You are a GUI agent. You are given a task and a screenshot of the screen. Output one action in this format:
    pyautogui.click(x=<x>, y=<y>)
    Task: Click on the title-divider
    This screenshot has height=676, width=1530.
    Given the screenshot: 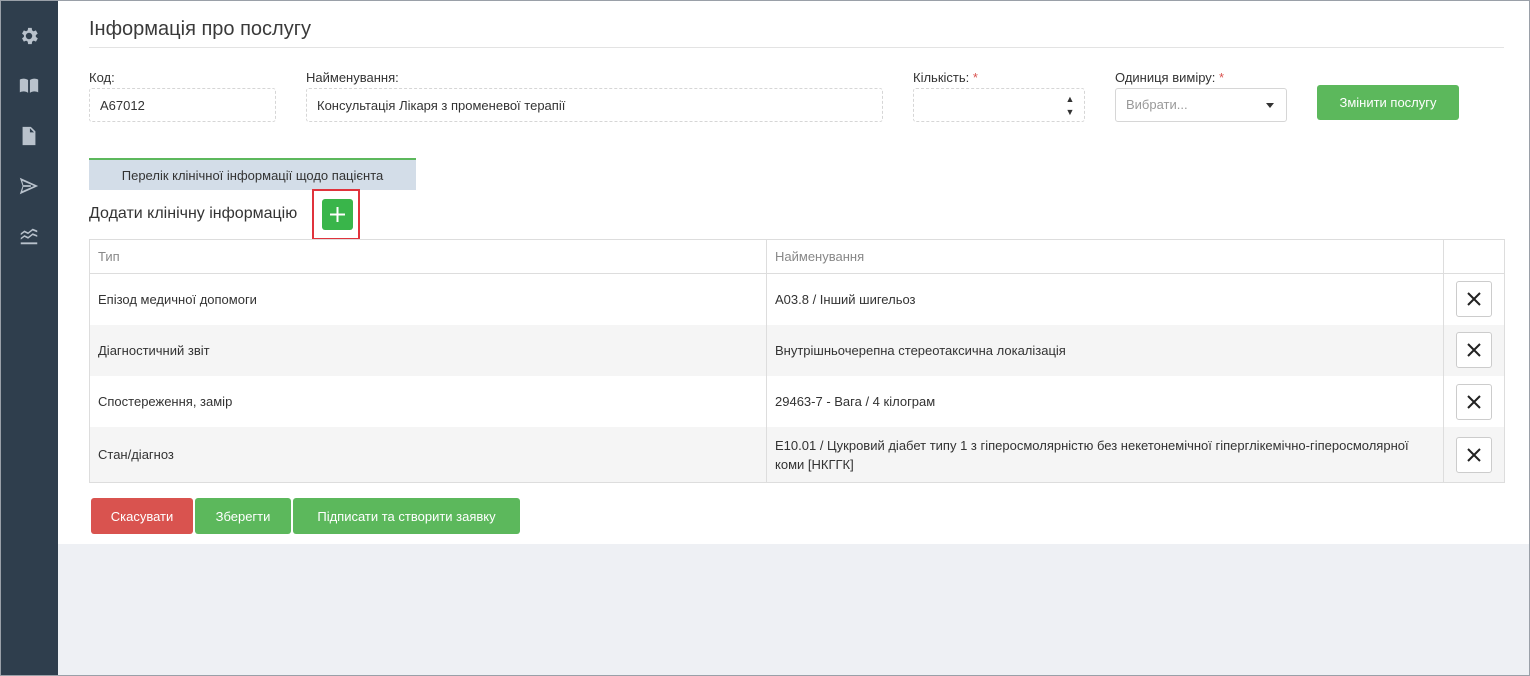 What is the action you would take?
    pyautogui.click(x=796, y=47)
    